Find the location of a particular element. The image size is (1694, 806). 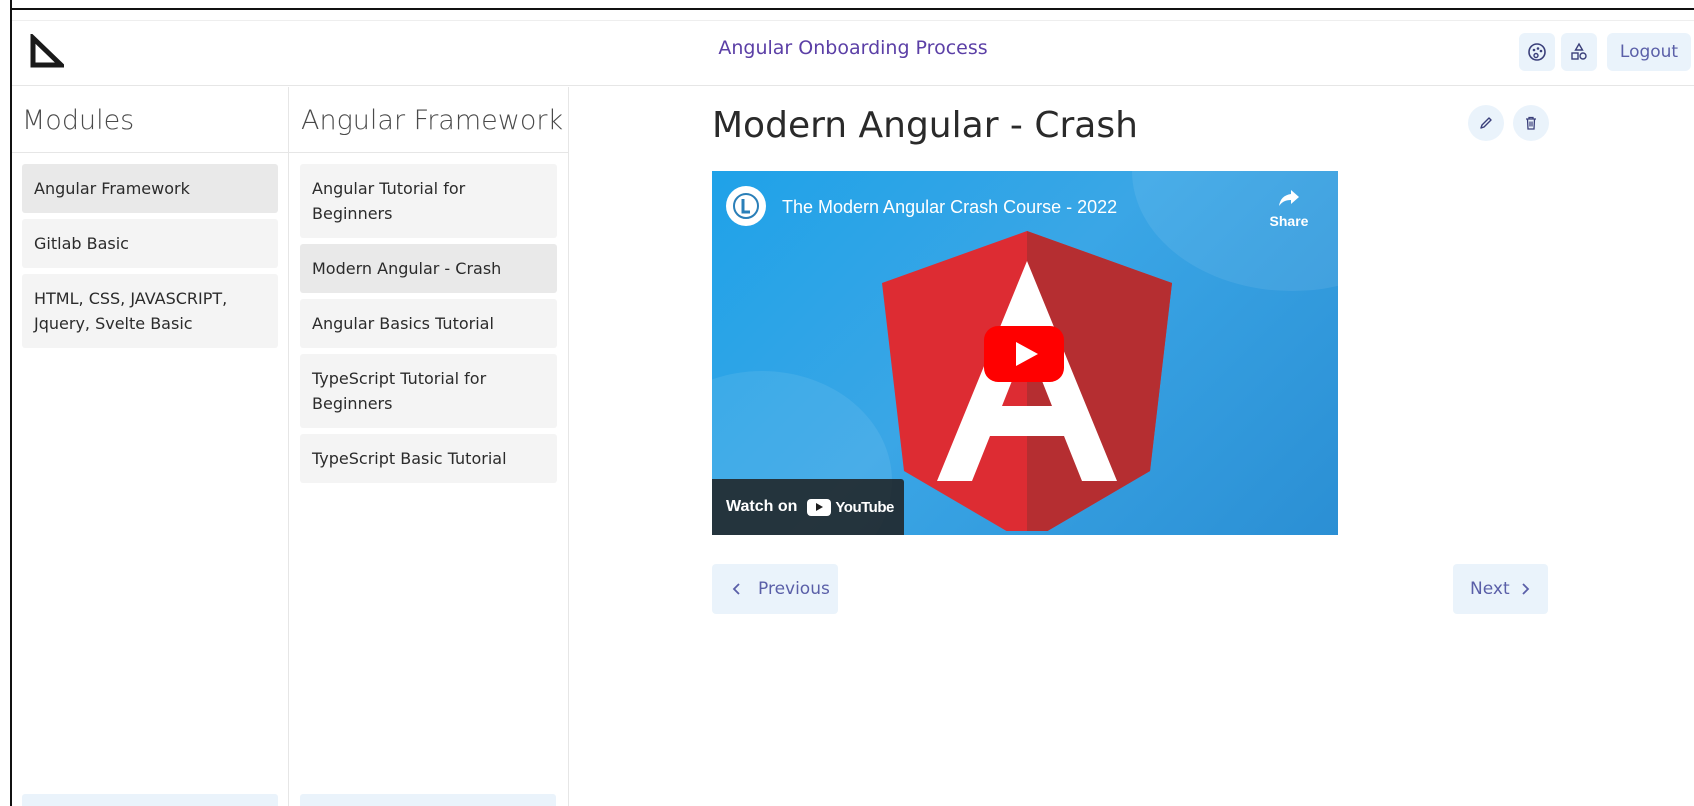

lessons-add-button is located at coordinates (428, 800).